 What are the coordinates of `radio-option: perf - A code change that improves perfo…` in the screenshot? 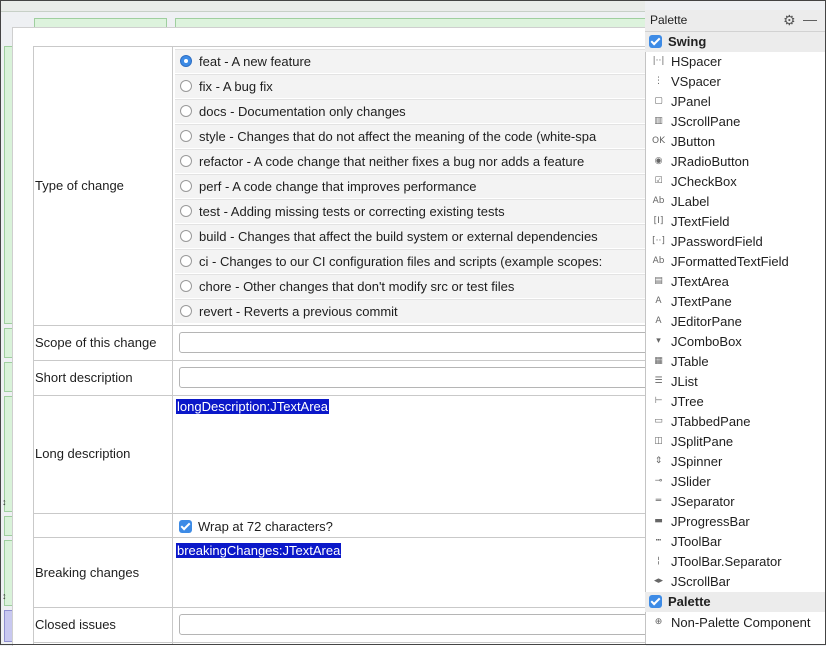 It's located at (410, 186).